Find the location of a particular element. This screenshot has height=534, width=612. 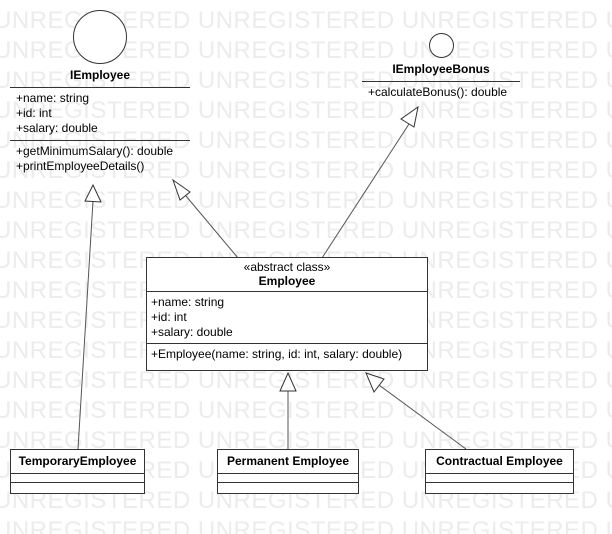

temporary-to-iemployee-link is located at coordinates (85, 325).